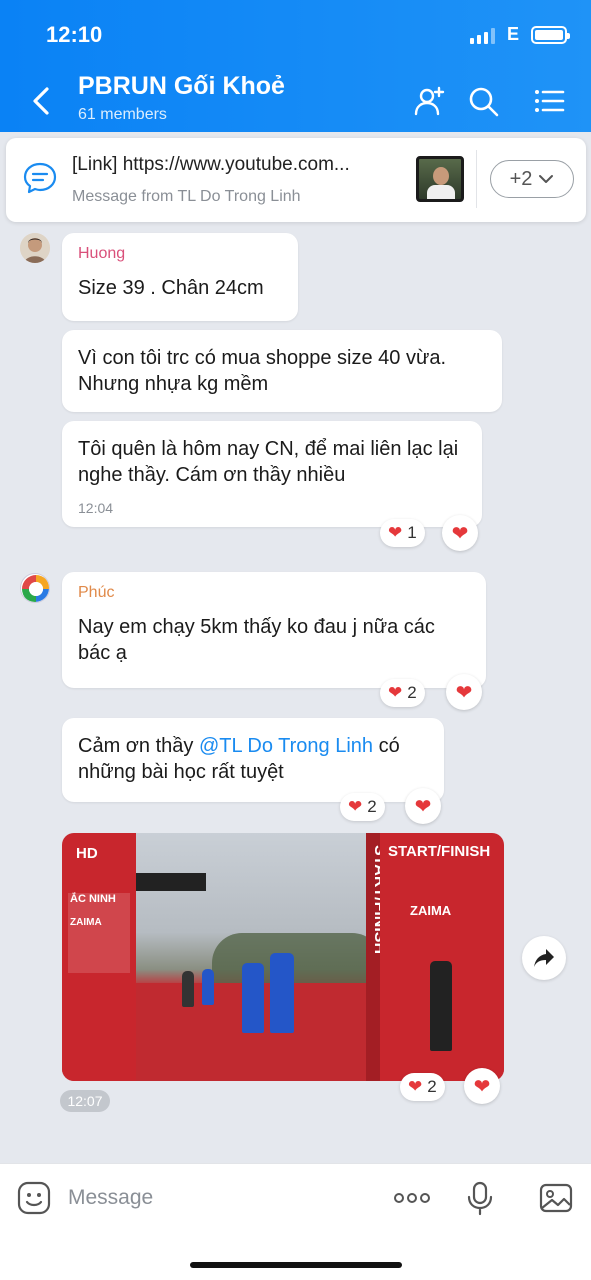  Describe the element at coordinates (40, 178) in the screenshot. I see `chat-bubble-icon` at that location.